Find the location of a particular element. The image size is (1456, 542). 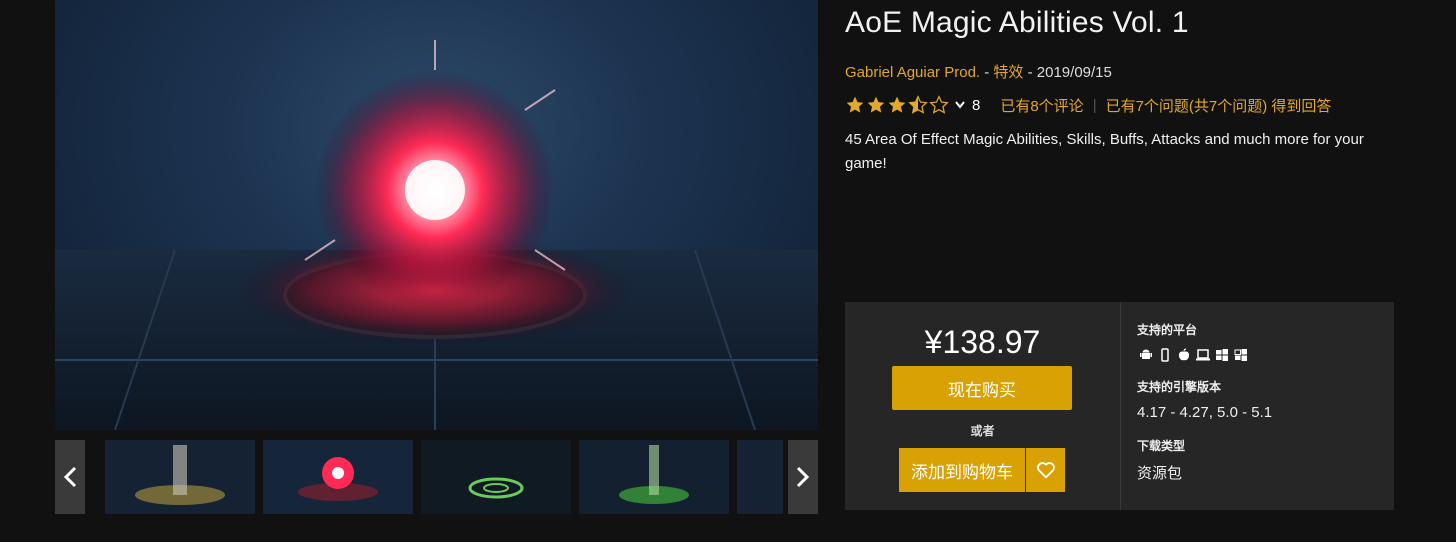

product-meta: Gabriel Aguiar Prod. - 特效 - 2019/09/15 is located at coordinates (978, 71).